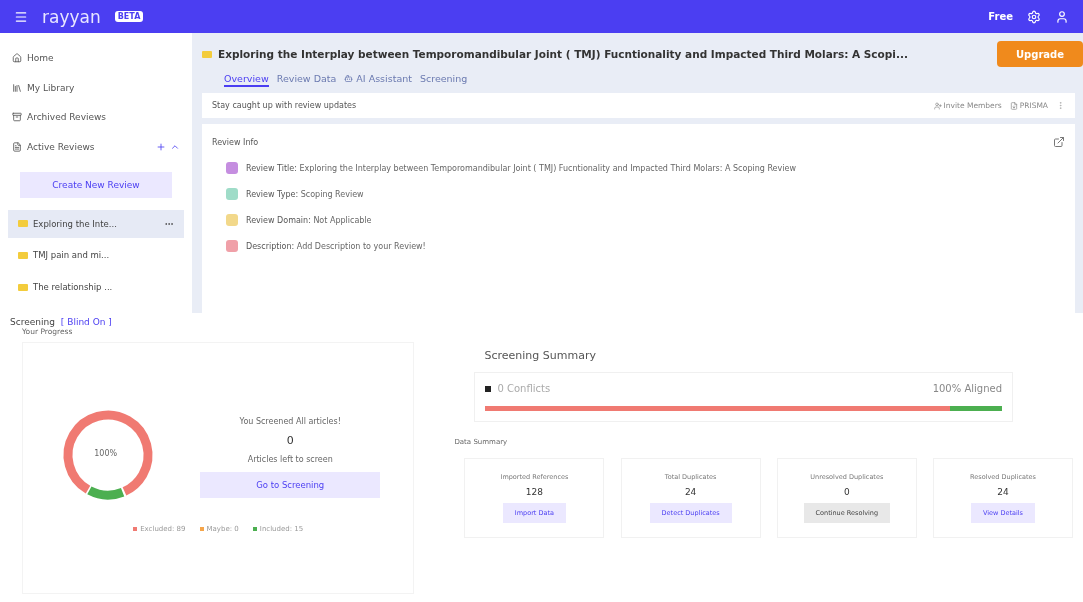 The height and width of the screenshot is (602, 1083). What do you see at coordinates (71, 16) in the screenshot?
I see `logo: rayyan` at bounding box center [71, 16].